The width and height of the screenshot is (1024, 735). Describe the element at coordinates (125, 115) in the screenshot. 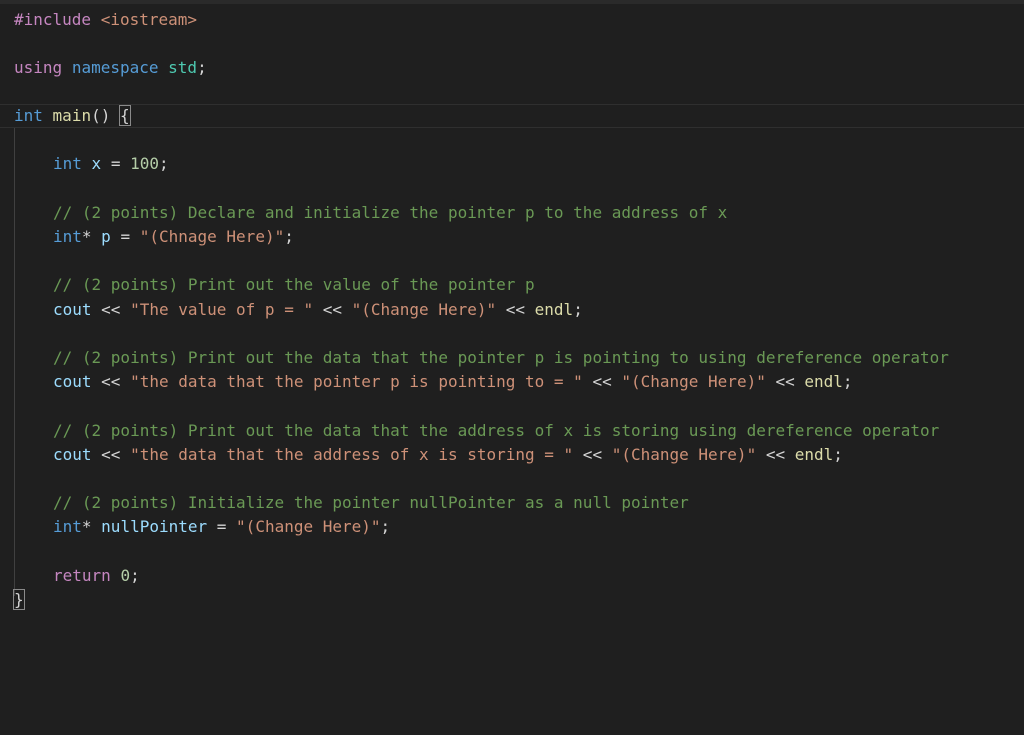

I see `matched-bracket: {` at that location.